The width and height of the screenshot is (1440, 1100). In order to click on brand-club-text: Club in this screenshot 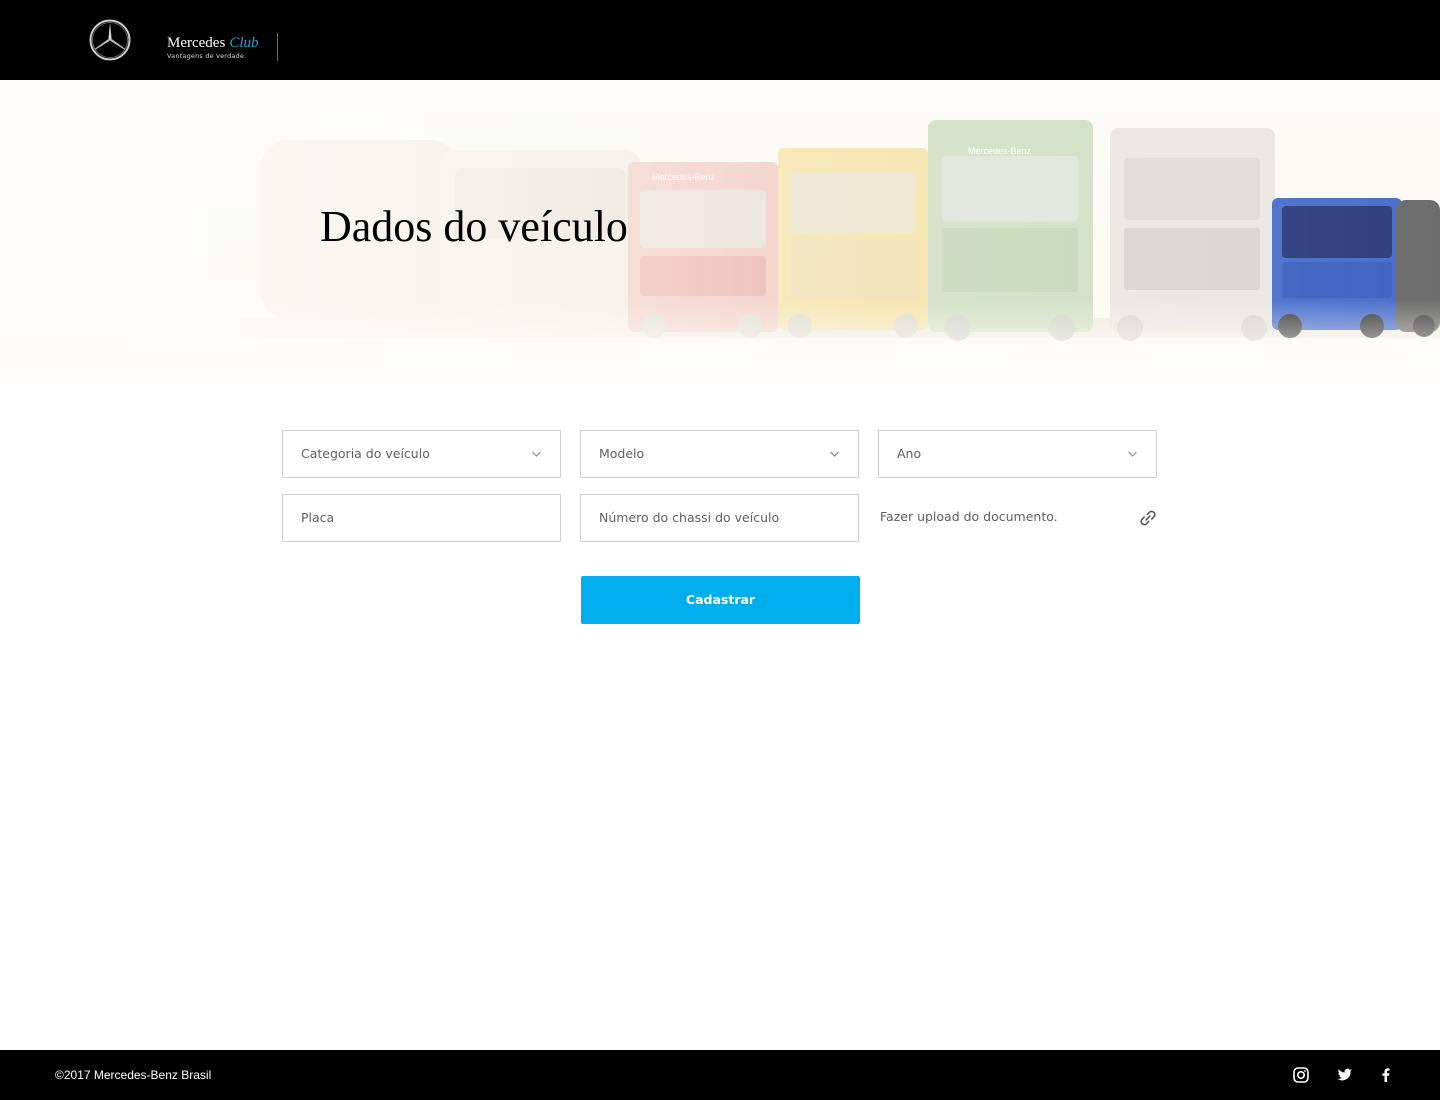, I will do `click(244, 43)`.